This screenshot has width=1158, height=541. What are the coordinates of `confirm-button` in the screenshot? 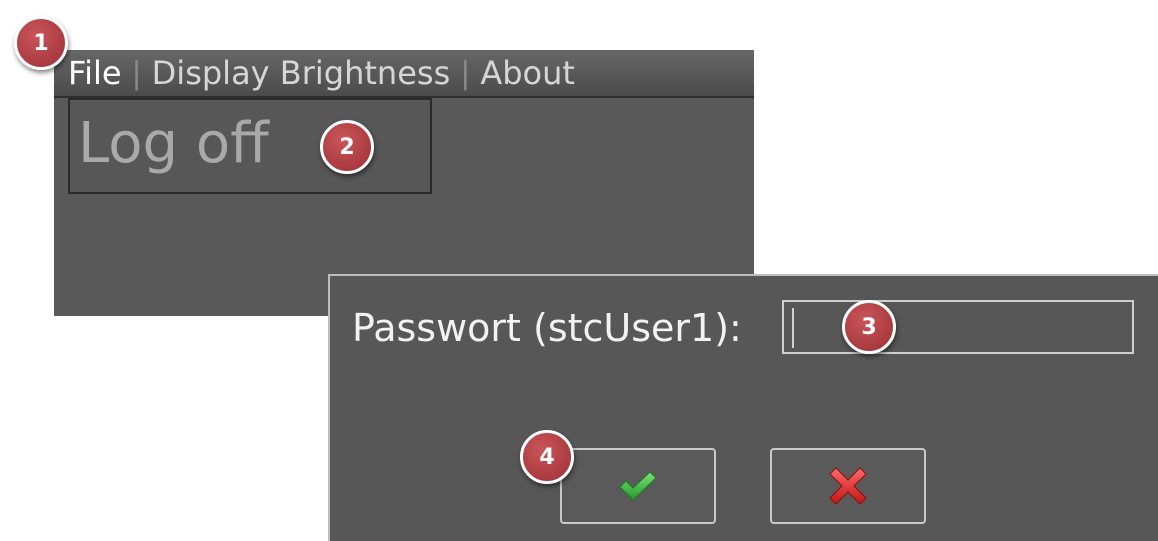 It's located at (638, 486).